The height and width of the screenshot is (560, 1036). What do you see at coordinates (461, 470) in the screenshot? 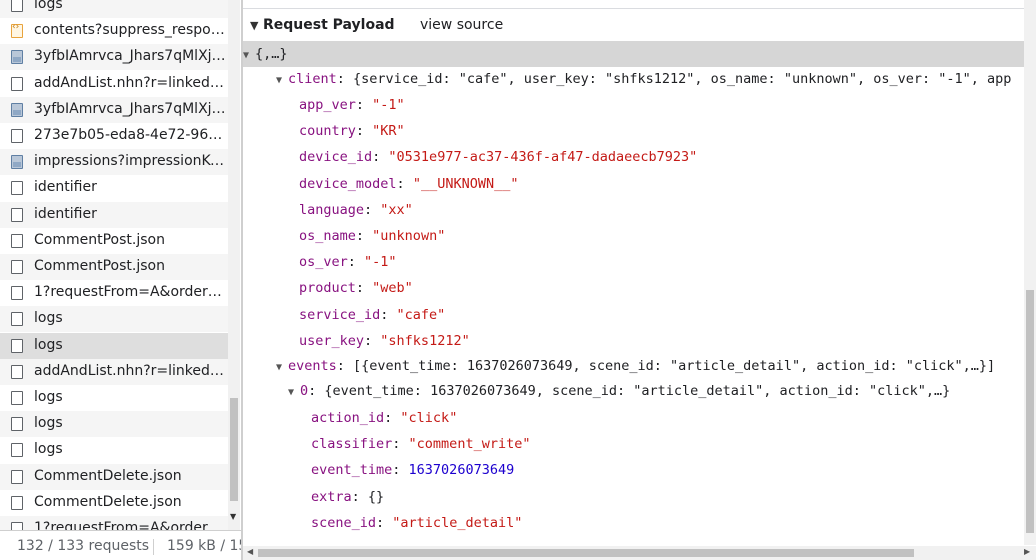
I see `tree-value: 1637026073649` at bounding box center [461, 470].